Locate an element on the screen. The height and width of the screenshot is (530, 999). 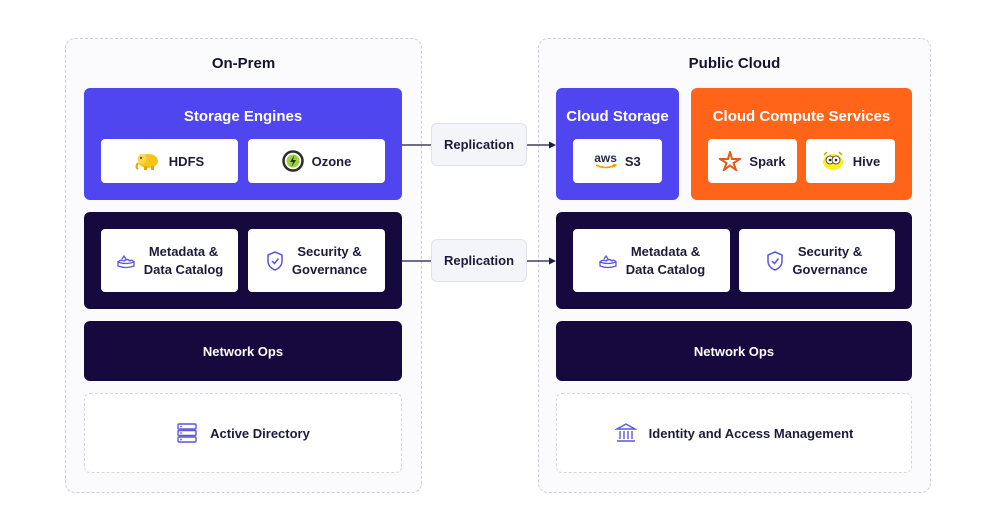
hive-icon is located at coordinates (833, 161).